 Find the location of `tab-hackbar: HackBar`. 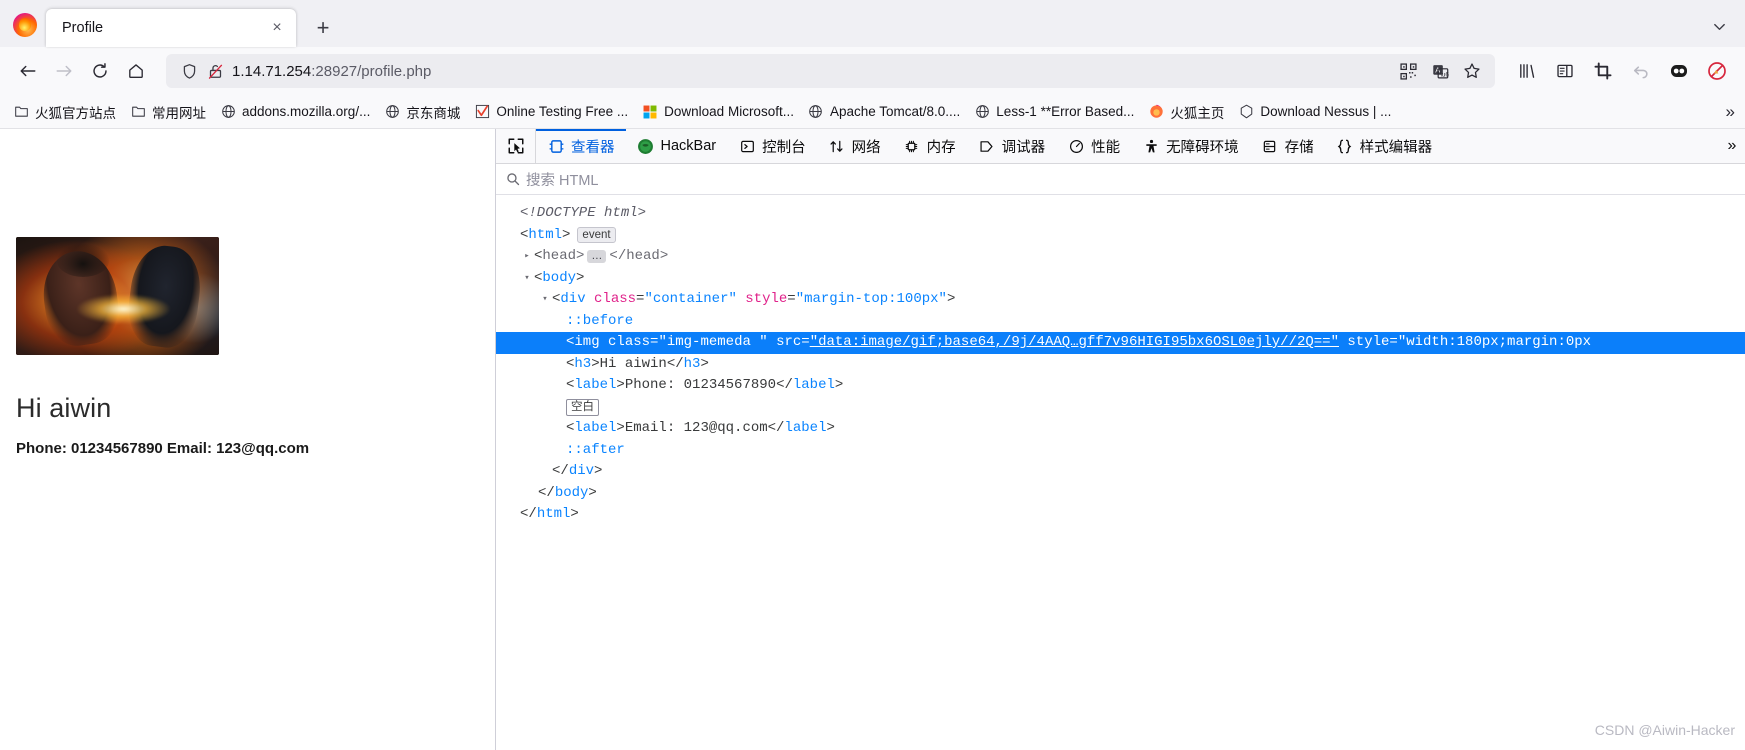

tab-hackbar: HackBar is located at coordinates (677, 146).